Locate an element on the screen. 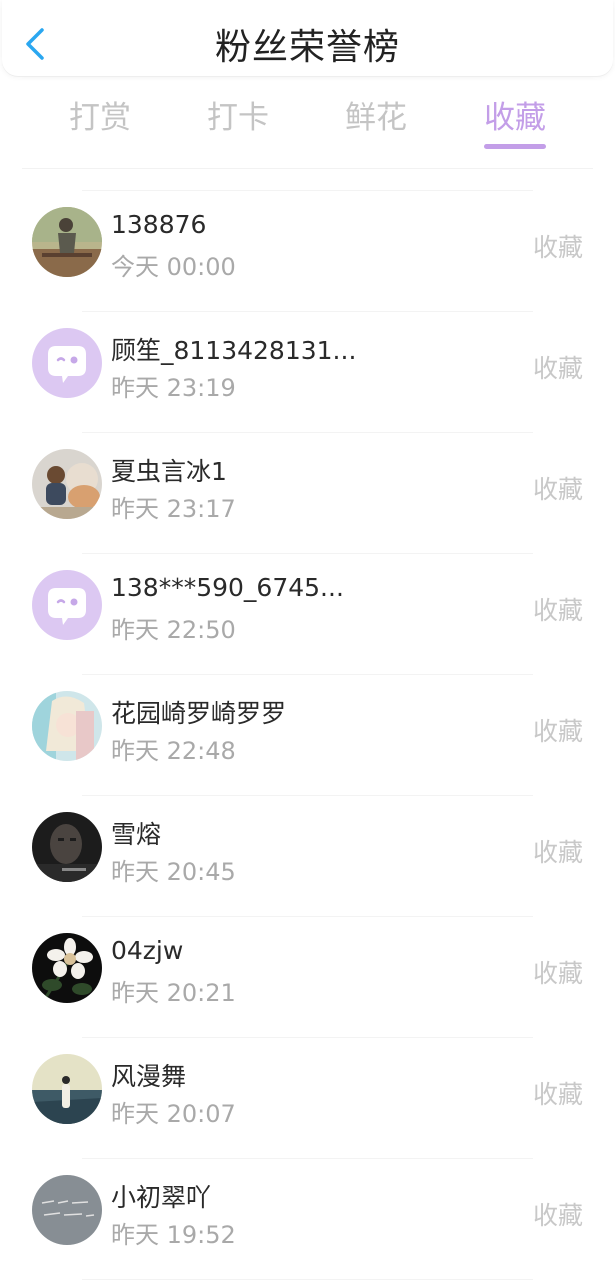 This screenshot has height=1280, width=615. list-item: 138876 今天 00:00 收藏 is located at coordinates (307, 250).